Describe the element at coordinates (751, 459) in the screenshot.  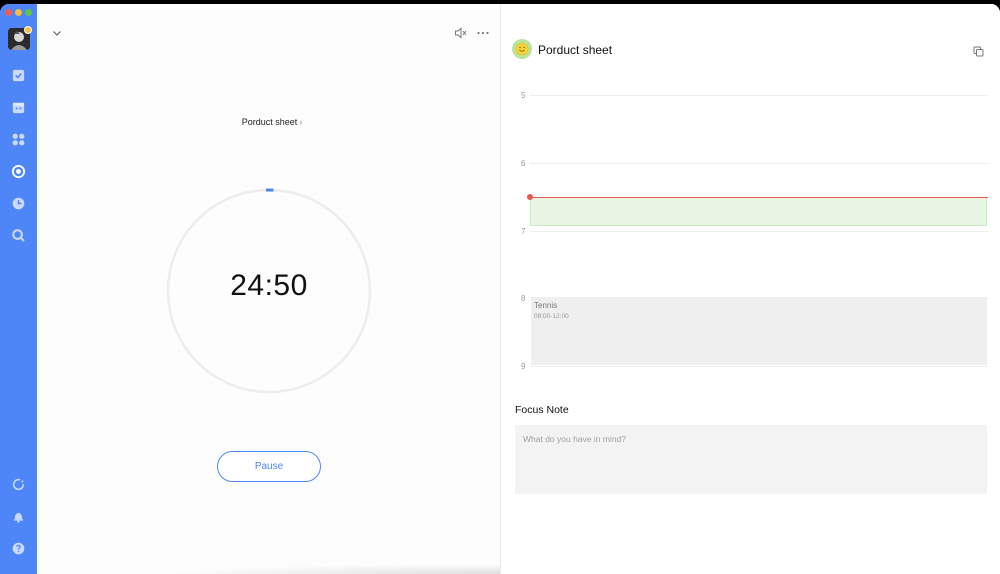
I see `focus-note-input` at that location.